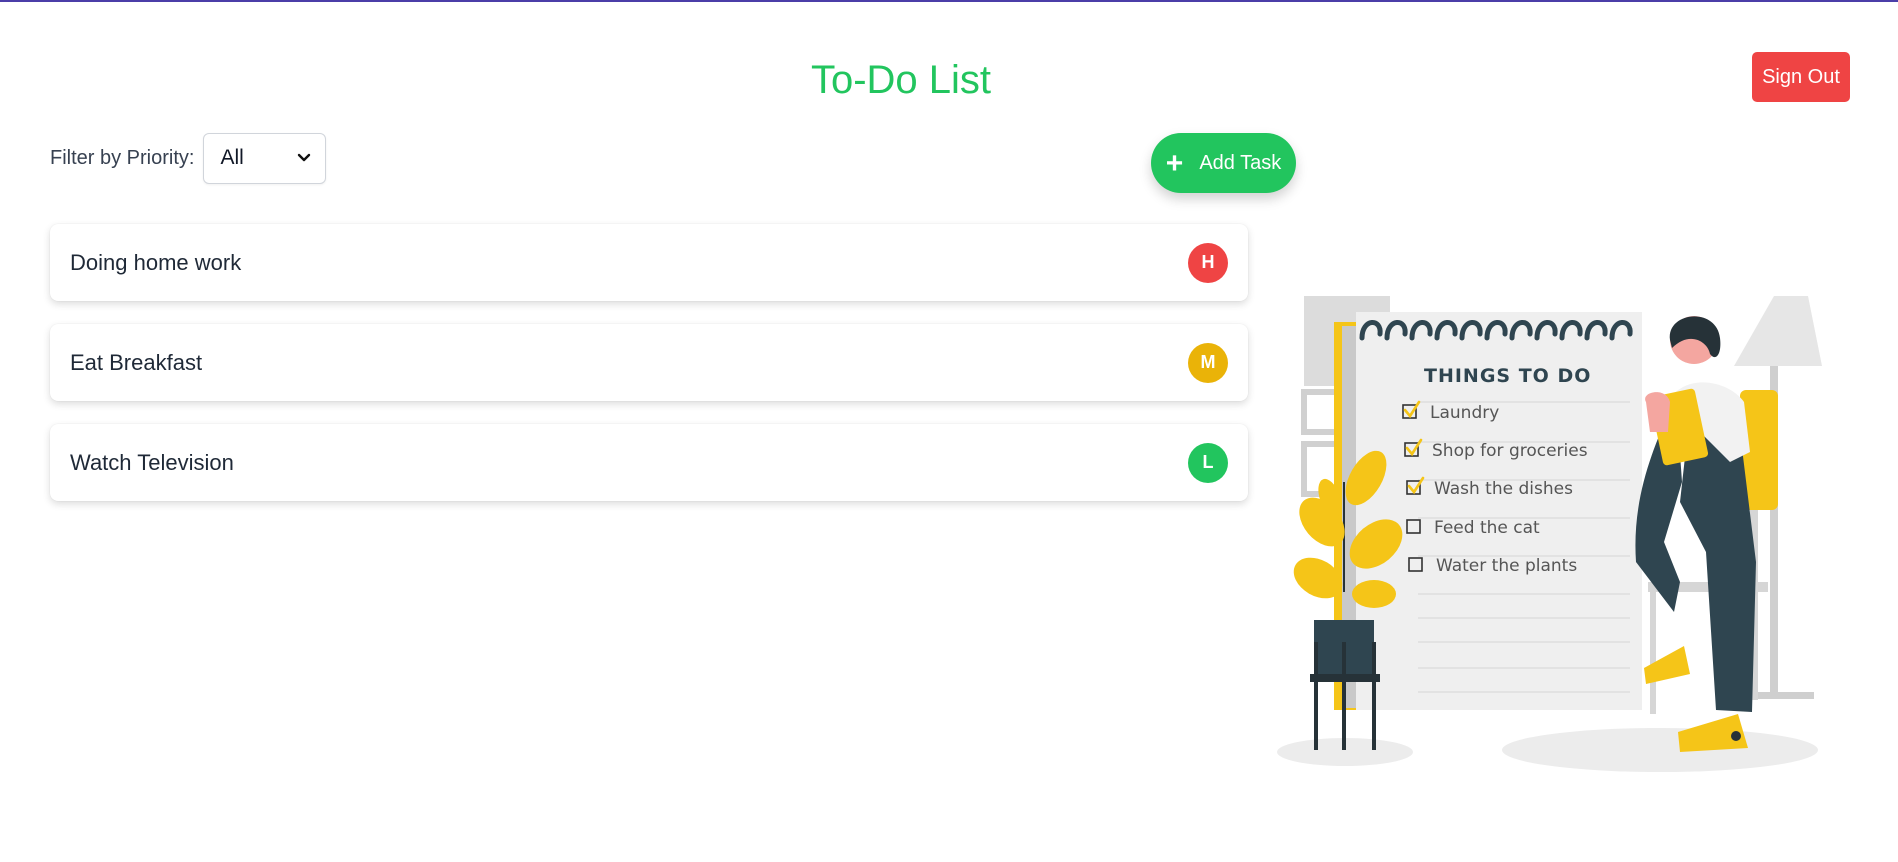  I want to click on priority-filter: Filter by Priority: All, so click(188, 158).